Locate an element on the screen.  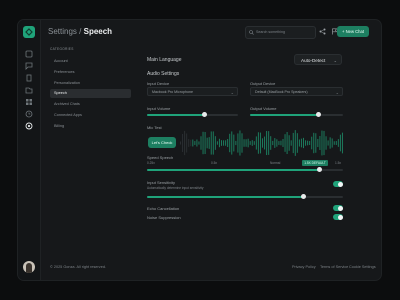
output-volume-knob is located at coordinates (319, 114).